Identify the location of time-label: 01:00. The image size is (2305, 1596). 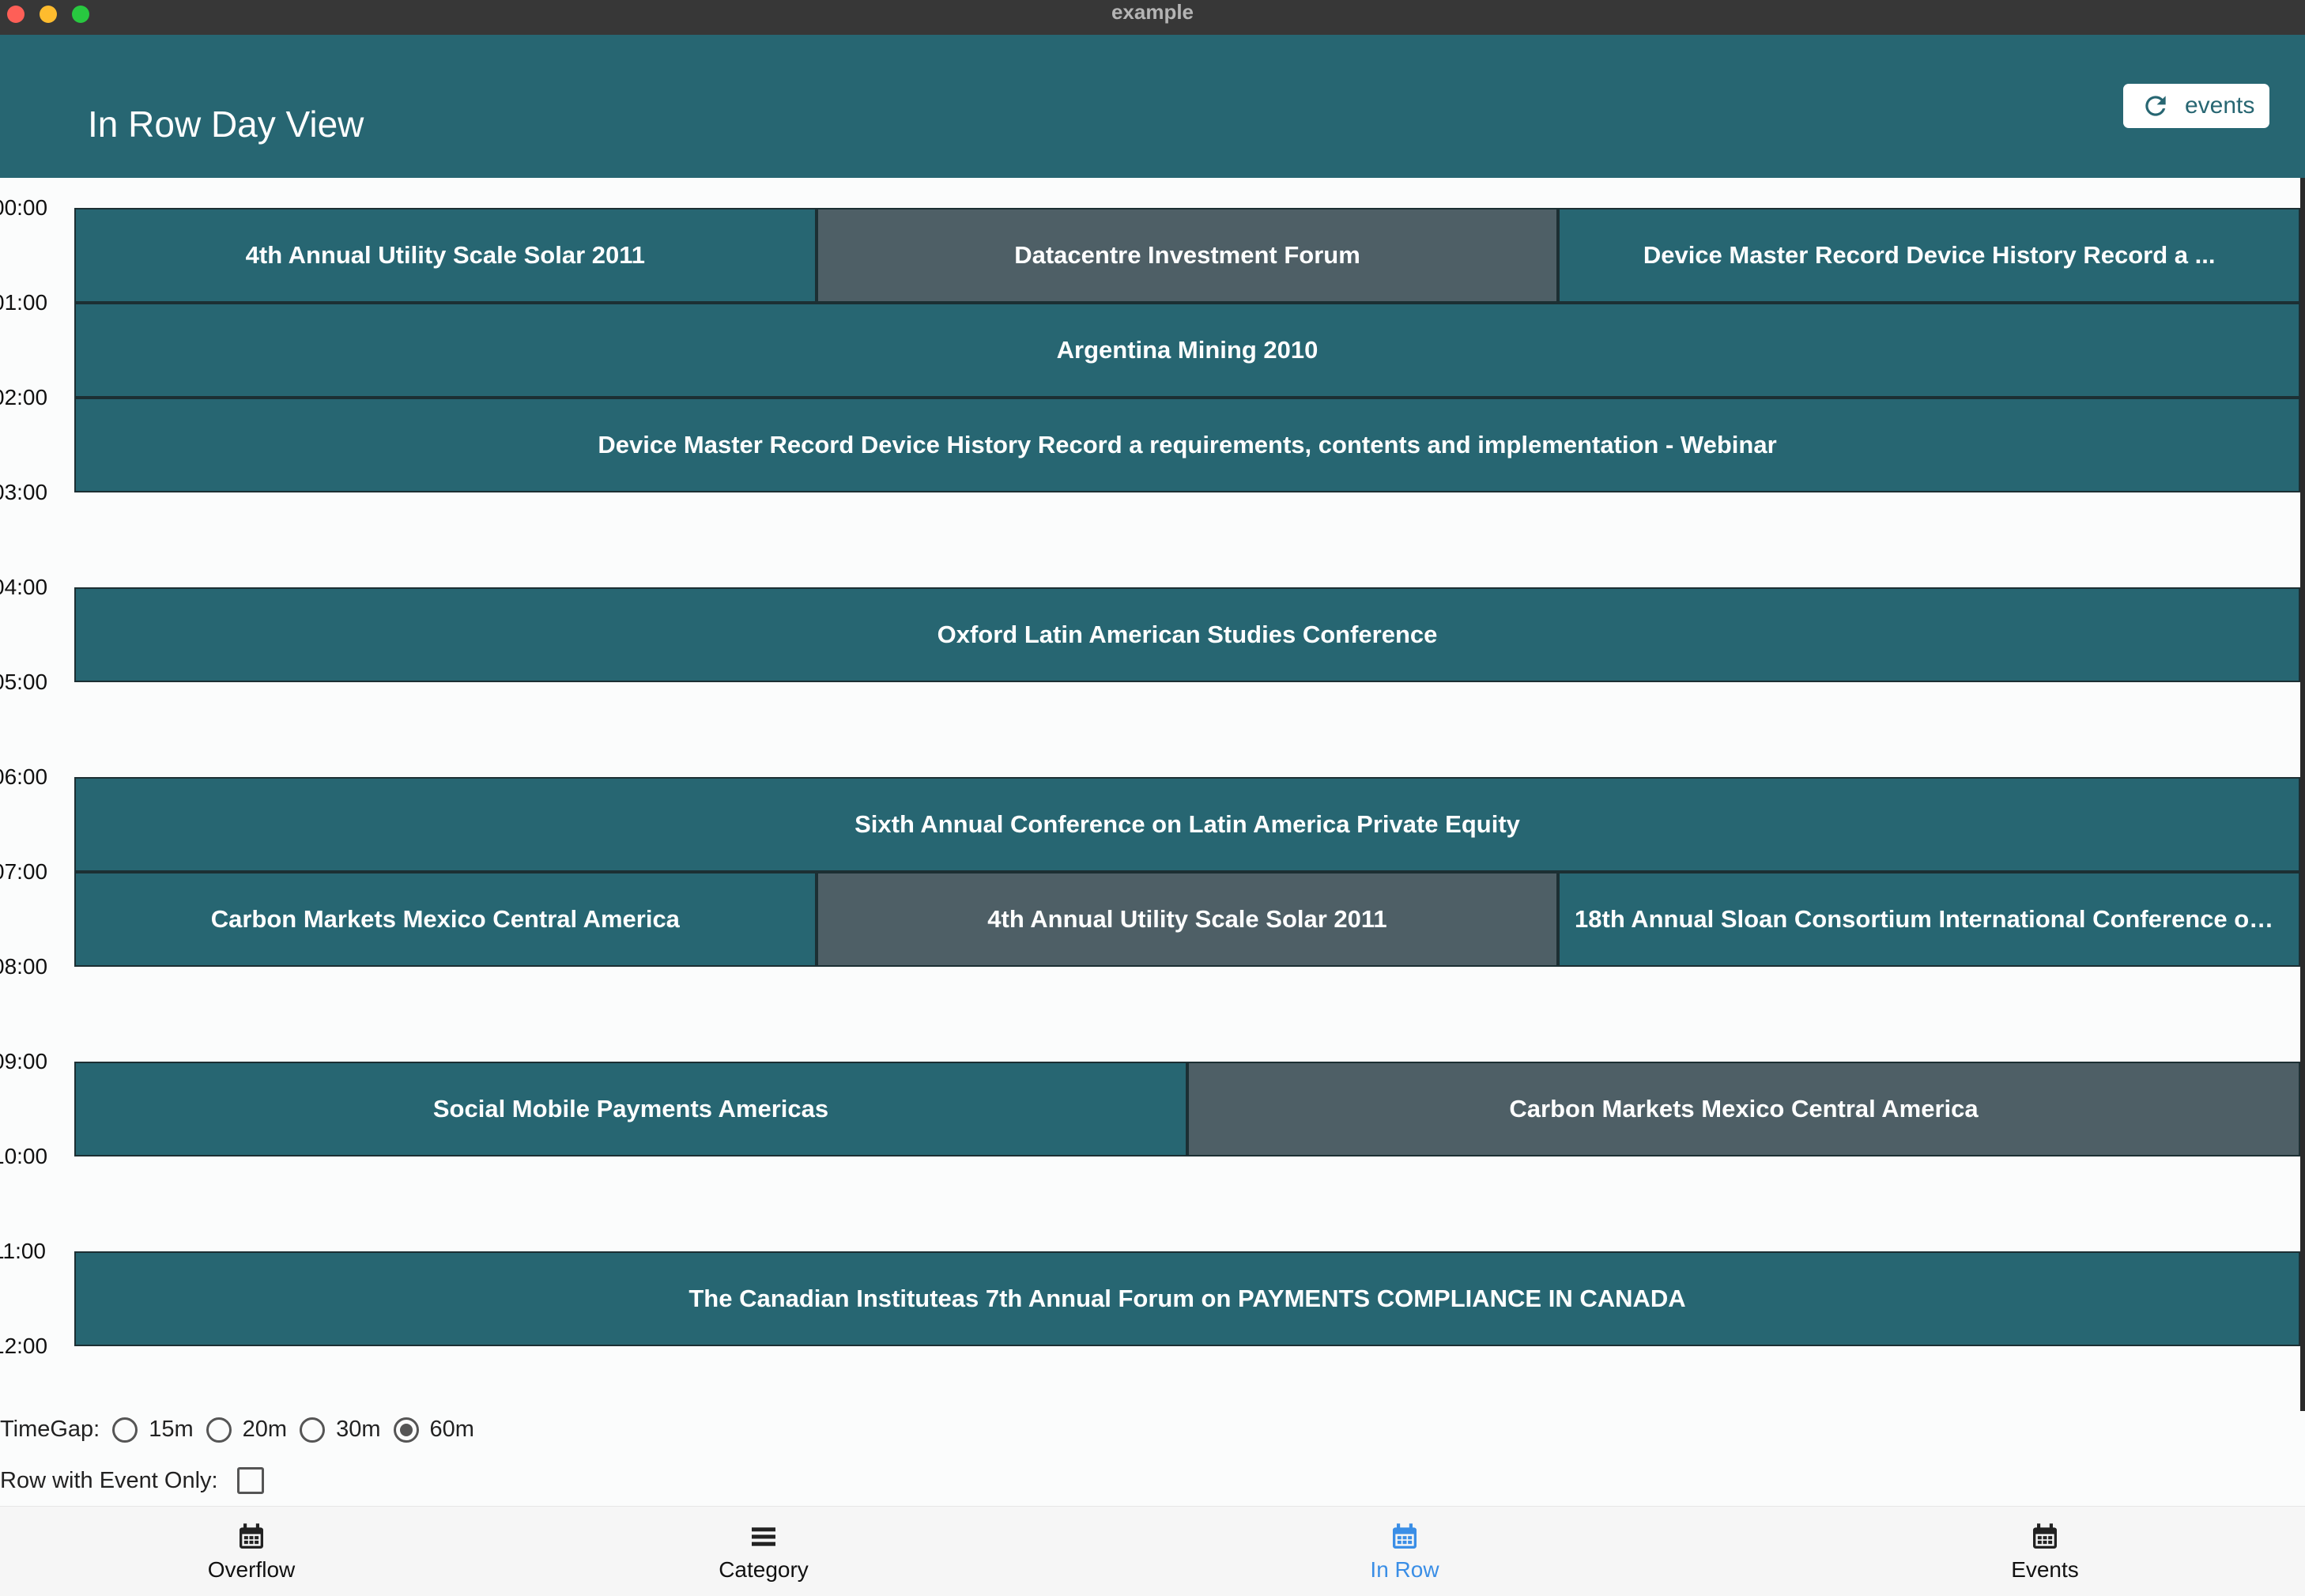
(24, 302).